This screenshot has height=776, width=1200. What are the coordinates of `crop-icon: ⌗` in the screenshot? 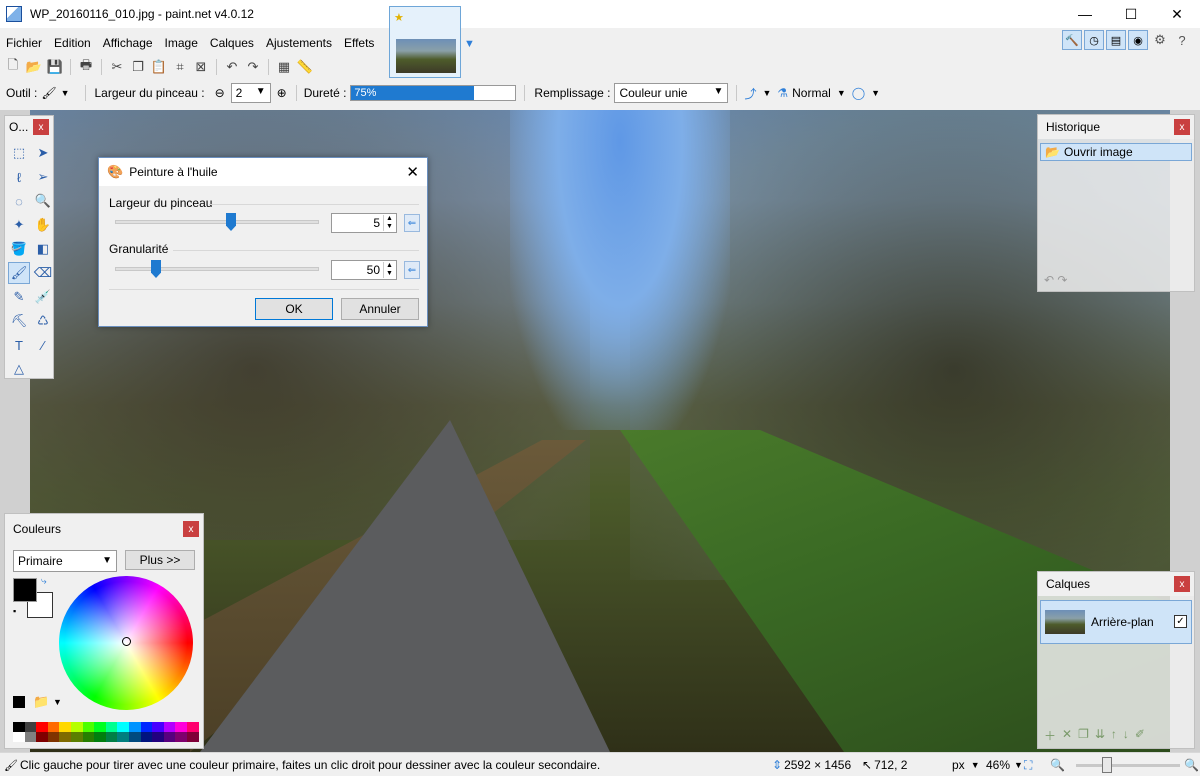 It's located at (180, 67).